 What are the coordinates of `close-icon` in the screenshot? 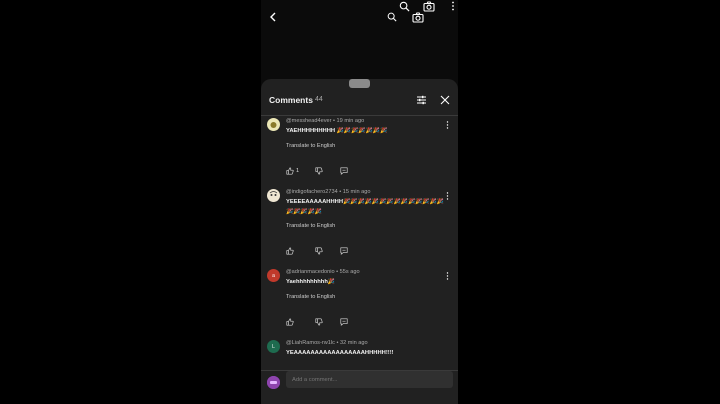 It's located at (445, 100).